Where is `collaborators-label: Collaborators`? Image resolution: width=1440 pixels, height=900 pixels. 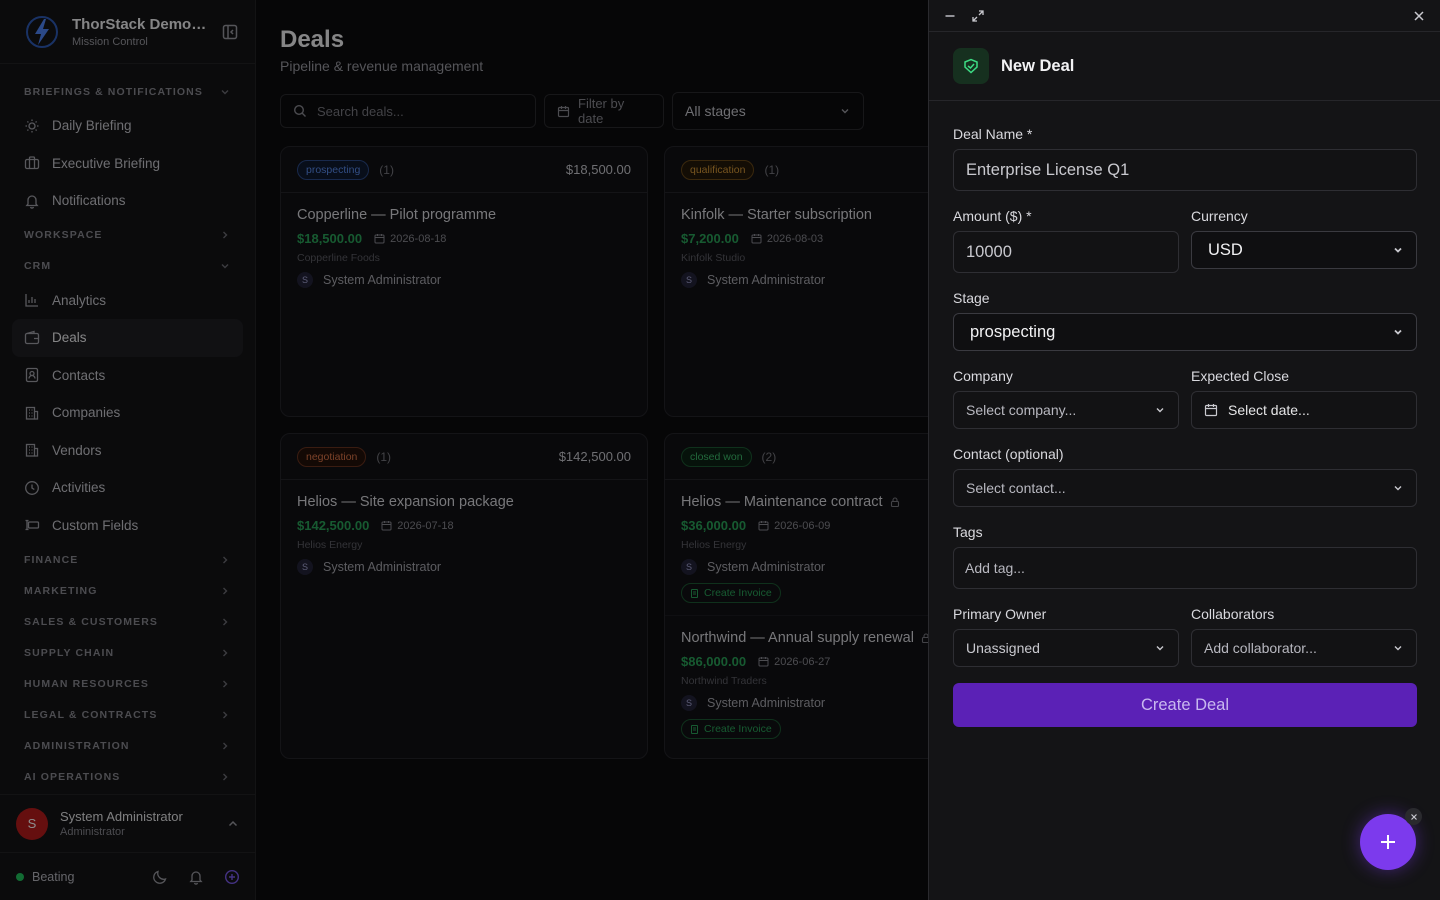 collaborators-label: Collaborators is located at coordinates (1233, 614).